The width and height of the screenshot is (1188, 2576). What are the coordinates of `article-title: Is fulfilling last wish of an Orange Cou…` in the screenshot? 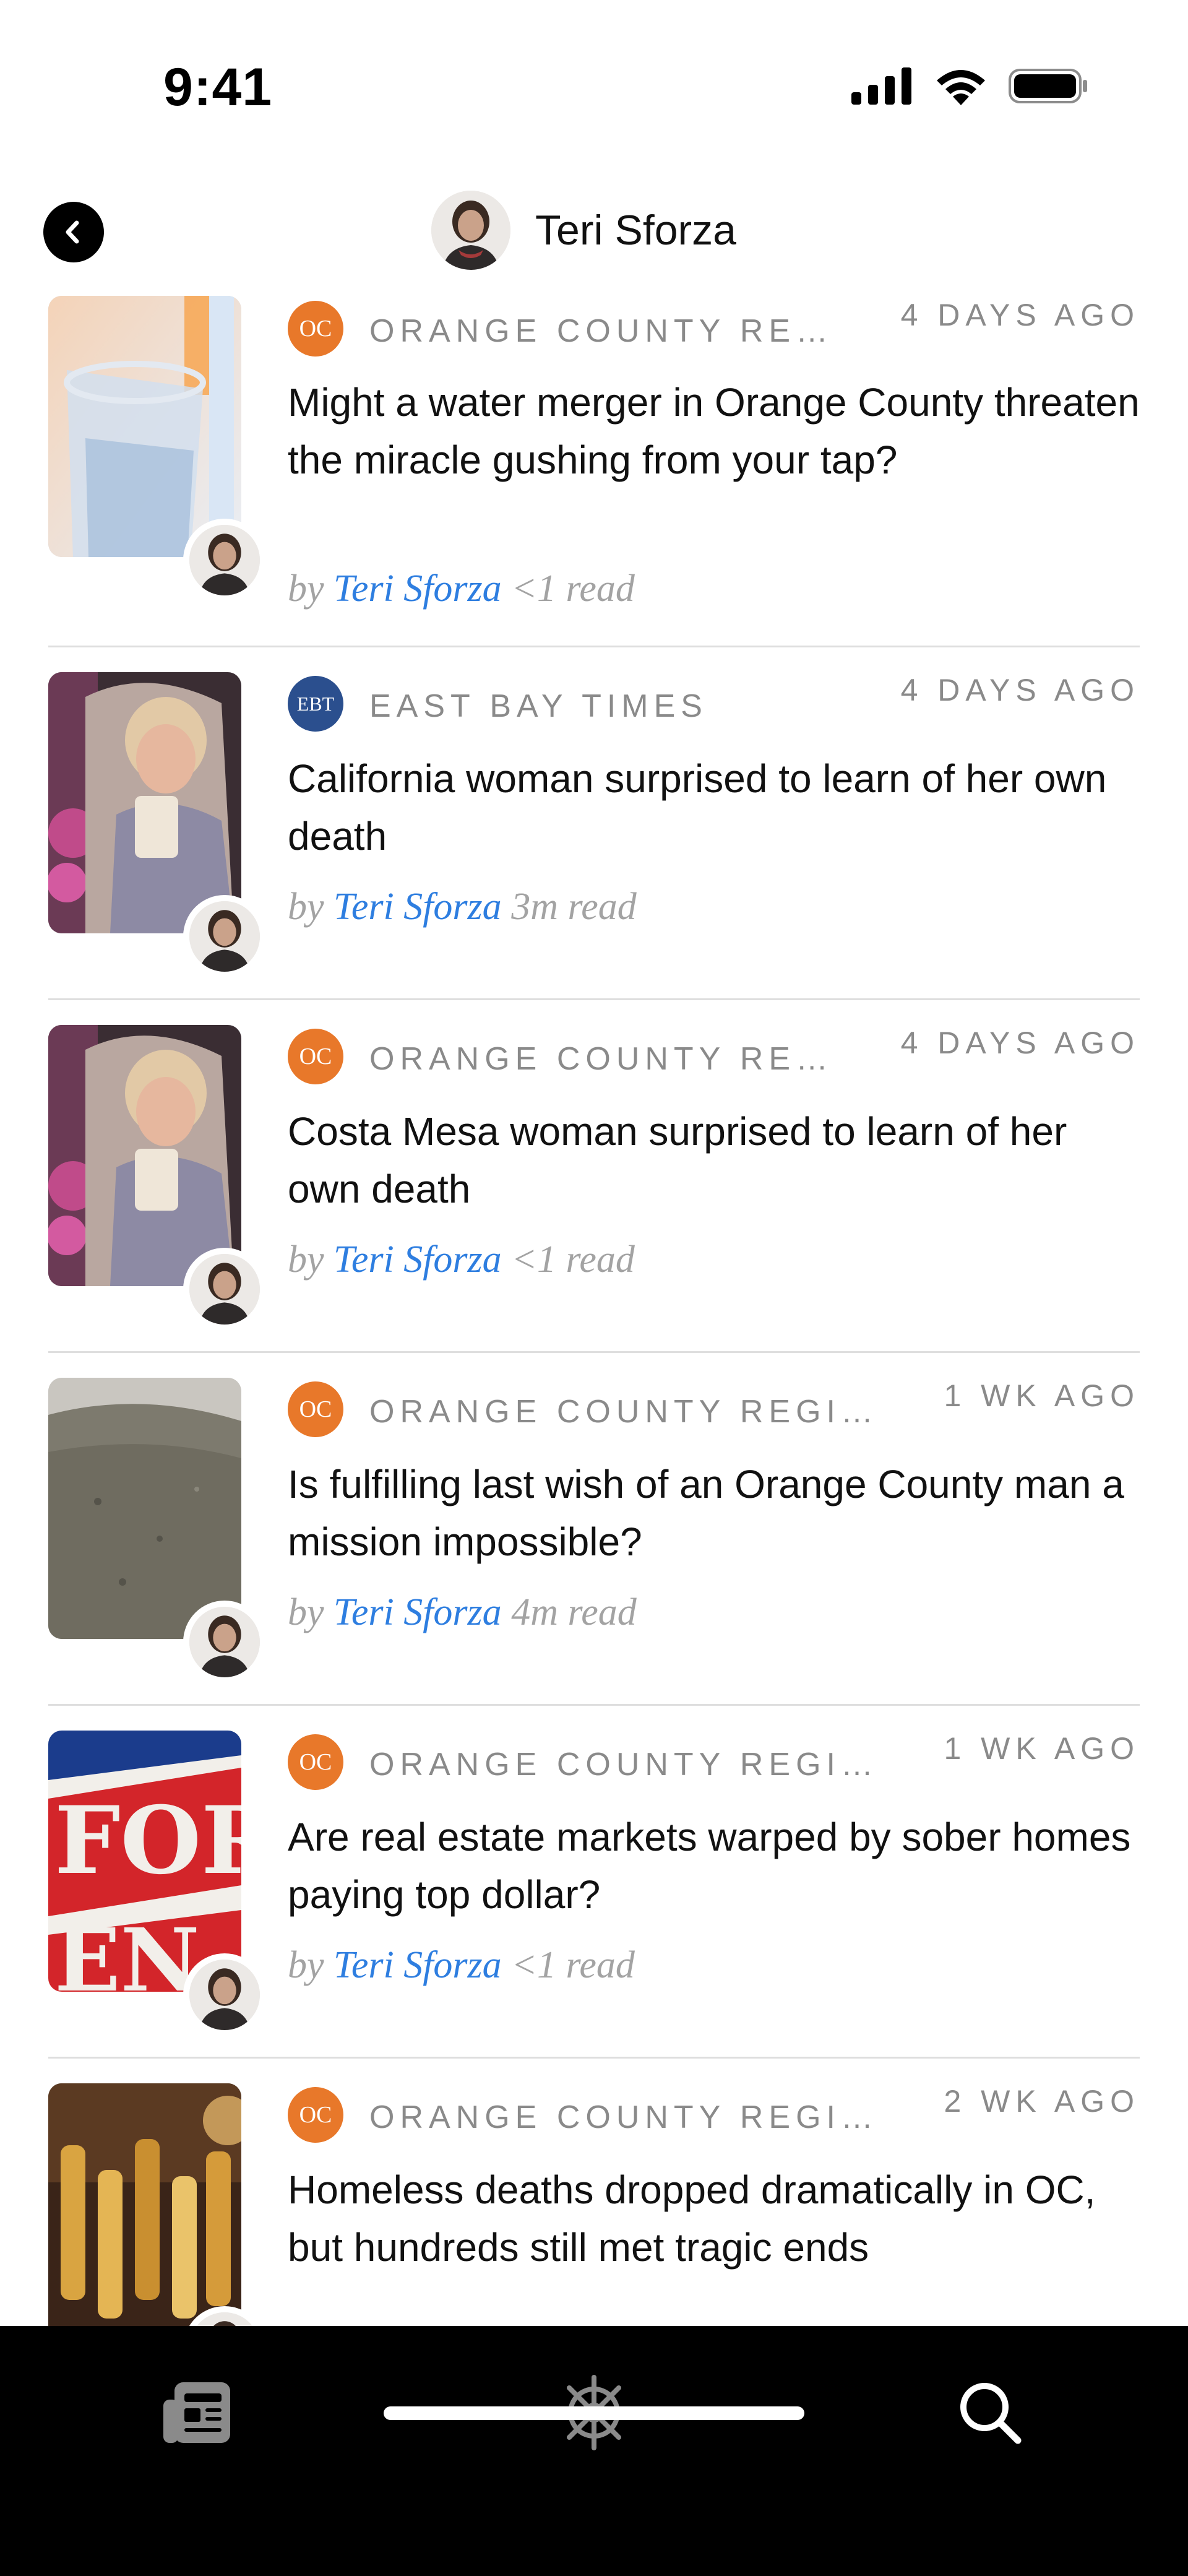 It's located at (715, 1513).